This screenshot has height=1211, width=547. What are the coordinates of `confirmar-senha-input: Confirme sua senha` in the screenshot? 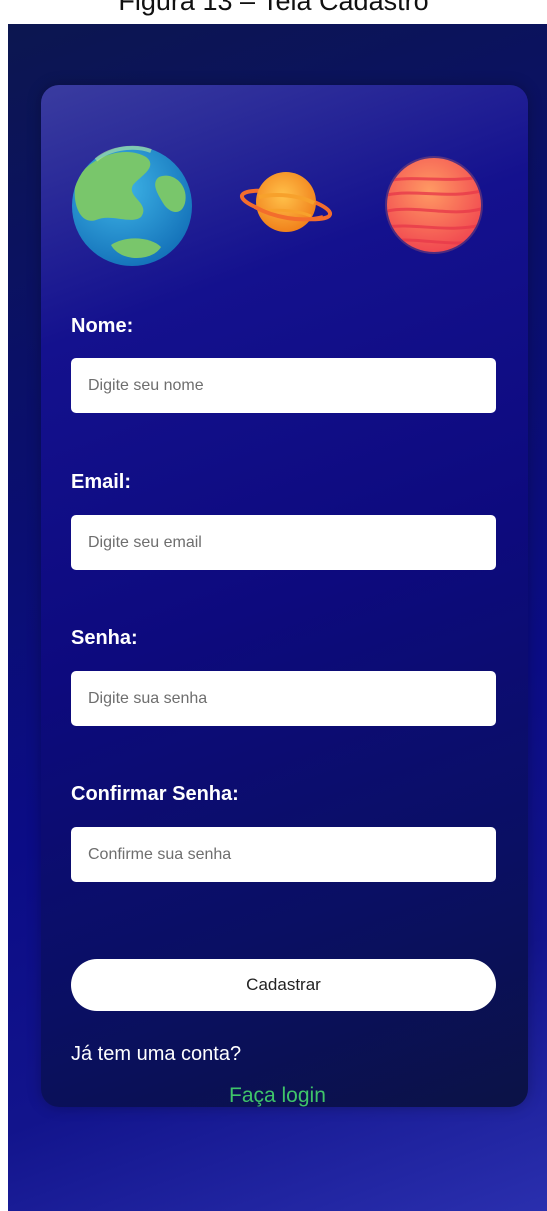 It's located at (283, 854).